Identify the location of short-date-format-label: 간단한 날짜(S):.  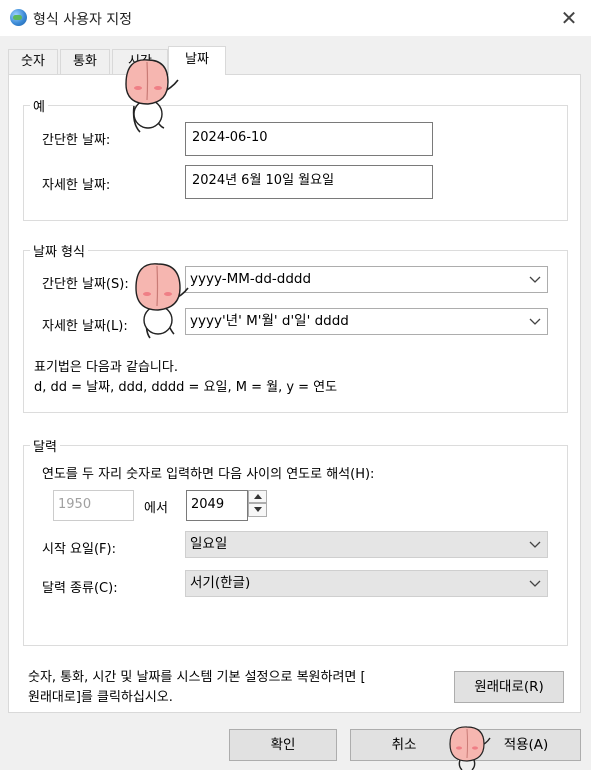
(85, 284).